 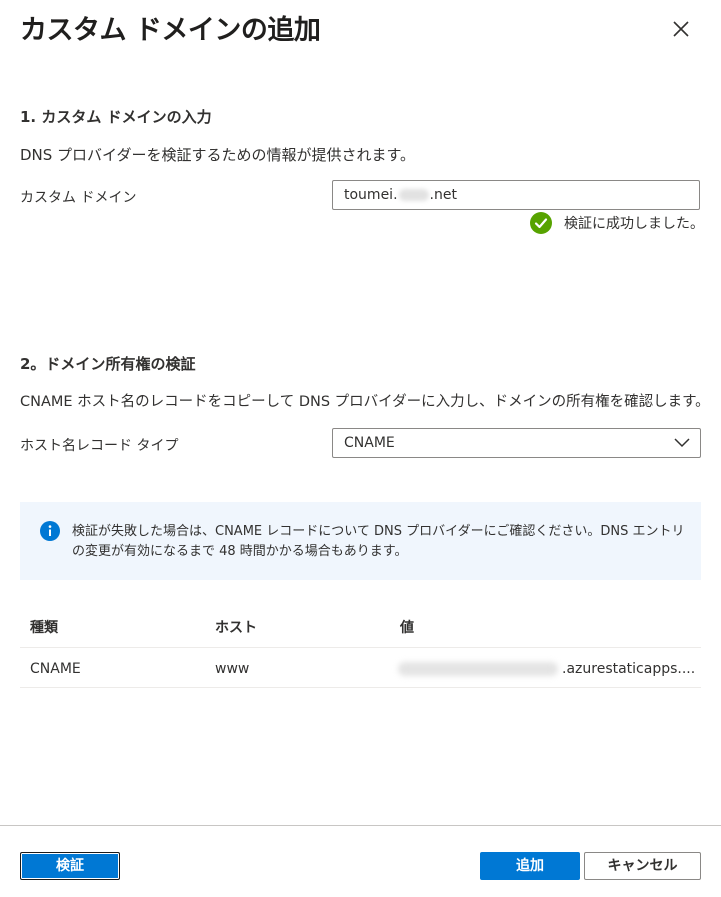 What do you see at coordinates (413, 195) in the screenshot?
I see `redacted-domain-part` at bounding box center [413, 195].